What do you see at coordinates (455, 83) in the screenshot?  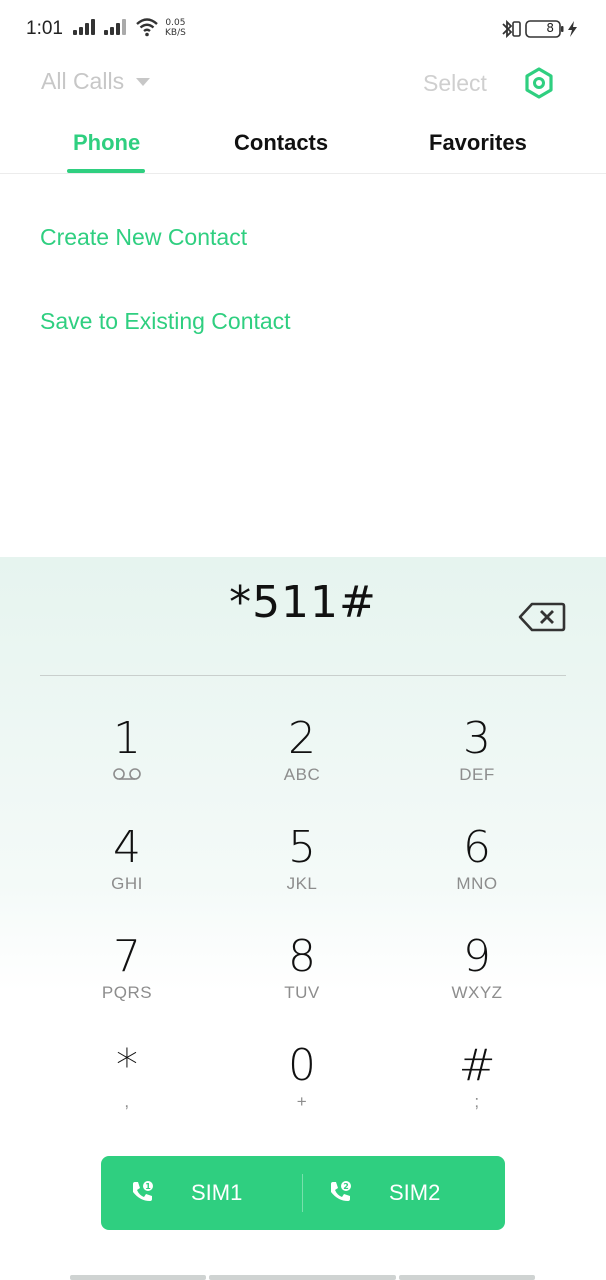 I see `select-button: Select` at bounding box center [455, 83].